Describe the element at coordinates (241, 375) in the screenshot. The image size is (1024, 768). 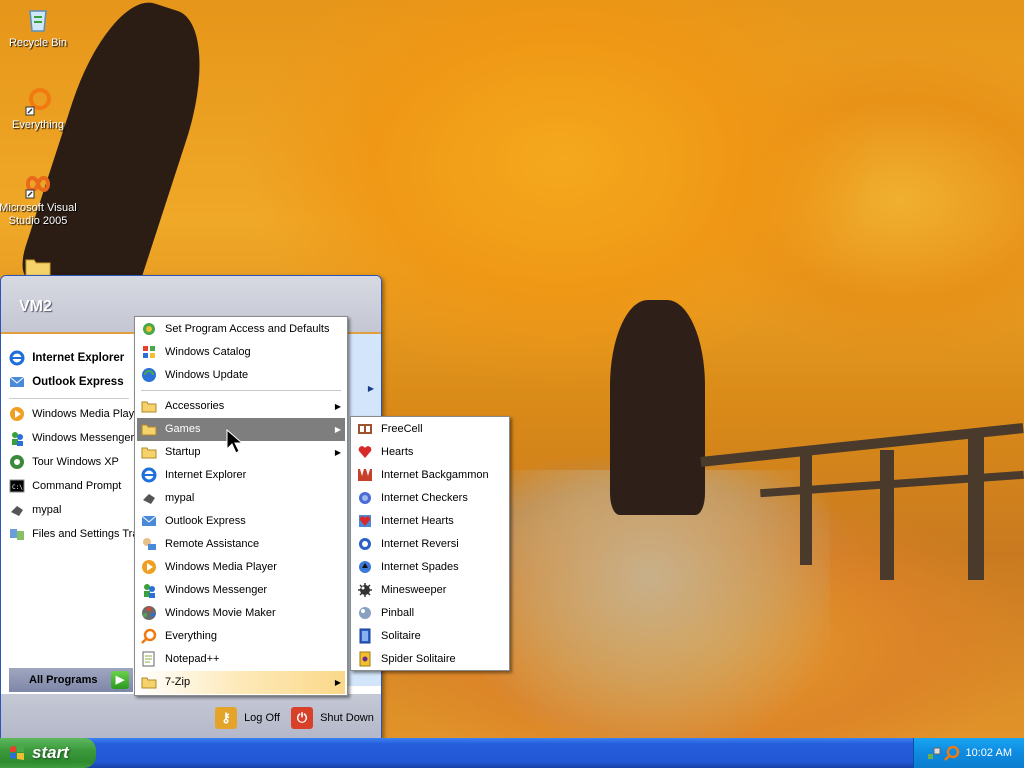
I see `menu-item-windows-update: Windows Update` at that location.